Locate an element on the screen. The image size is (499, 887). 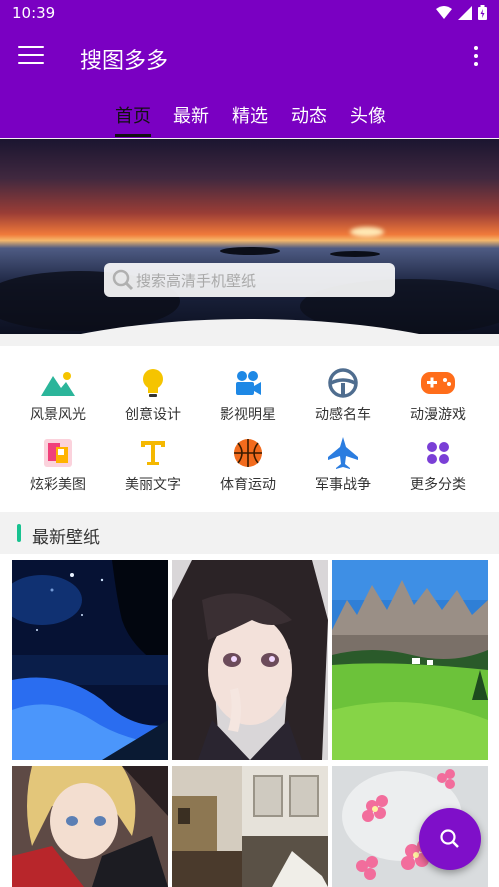
tab-bar: 首页 最新 精选 动态 头像 is located at coordinates (249, 114).